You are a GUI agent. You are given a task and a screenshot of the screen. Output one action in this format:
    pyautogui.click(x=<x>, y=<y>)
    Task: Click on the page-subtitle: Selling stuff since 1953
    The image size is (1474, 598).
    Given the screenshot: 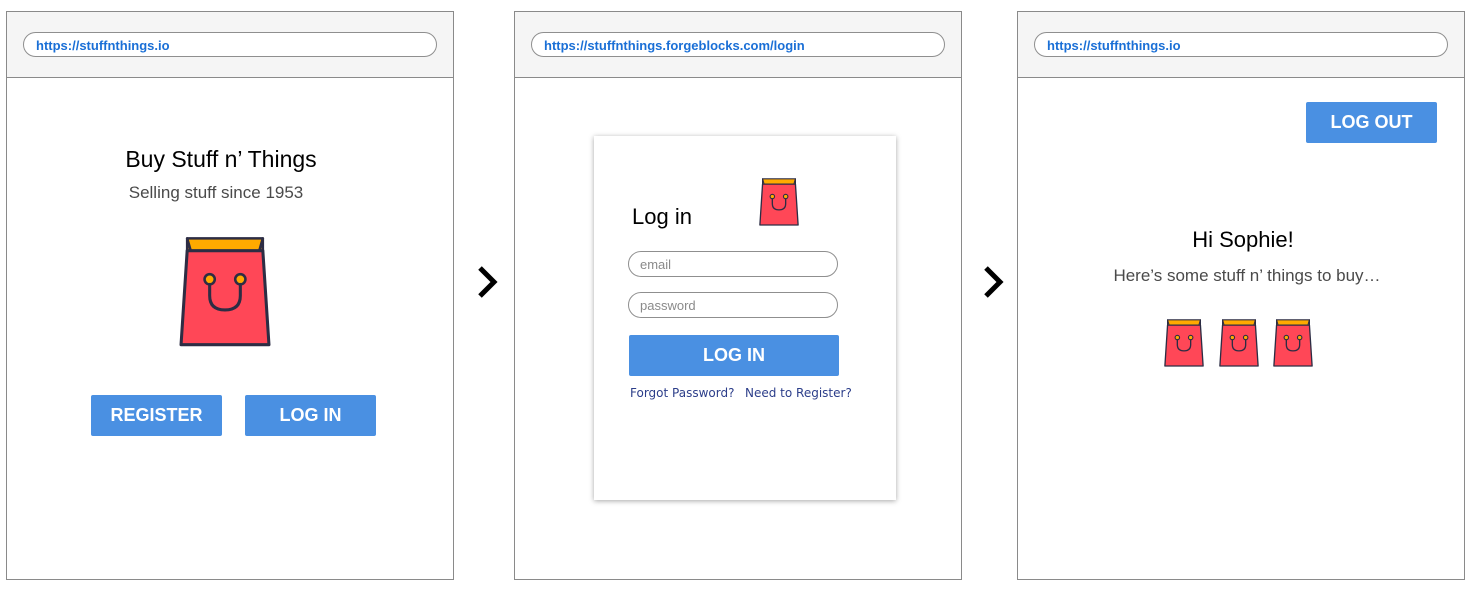 What is the action you would take?
    pyautogui.click(x=216, y=192)
    